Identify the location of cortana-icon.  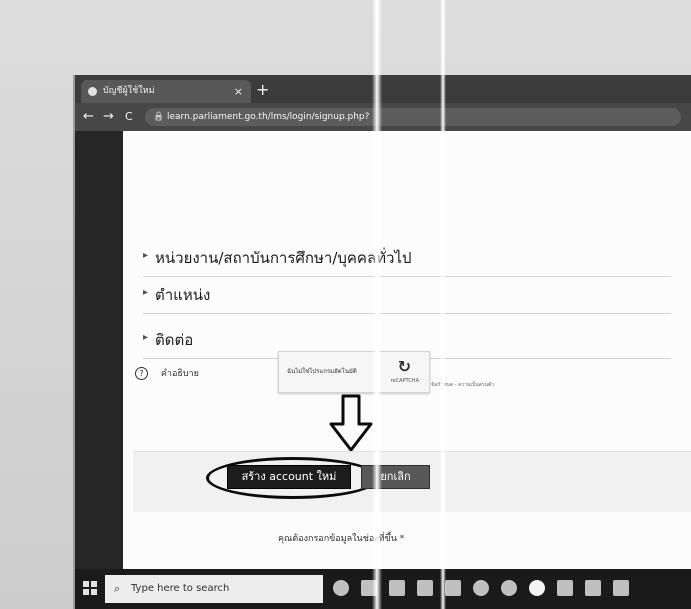
(341, 588).